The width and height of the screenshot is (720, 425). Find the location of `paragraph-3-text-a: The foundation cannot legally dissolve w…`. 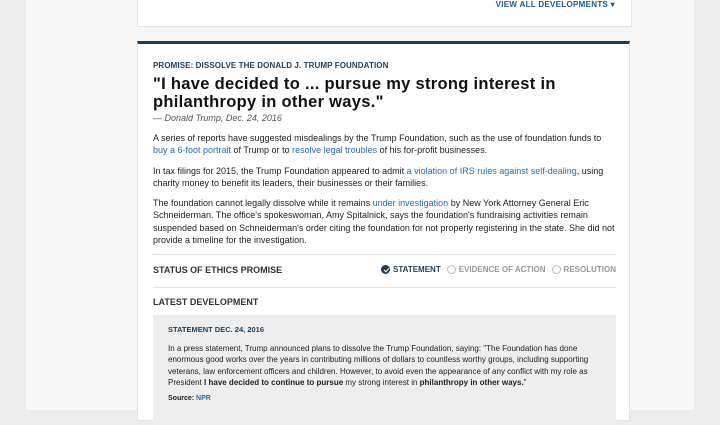

paragraph-3-text-a: The foundation cannot legally dissolve w… is located at coordinates (263, 203).